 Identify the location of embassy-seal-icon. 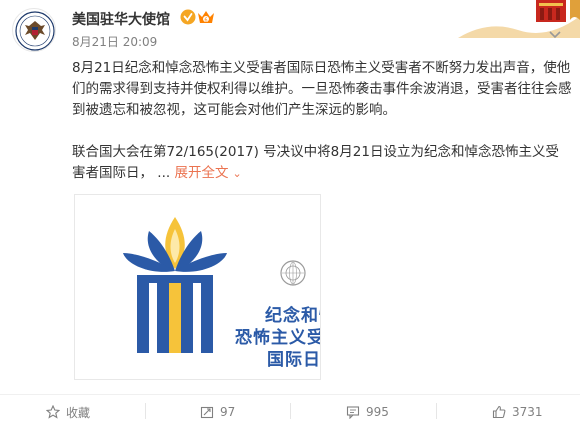
(35, 31).